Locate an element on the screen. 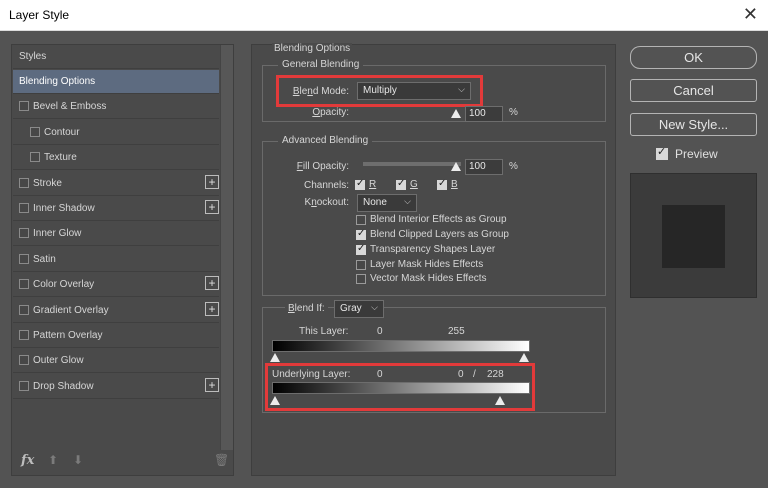 The image size is (768, 488). blend-if-select: Gray ⌵ is located at coordinates (359, 309).